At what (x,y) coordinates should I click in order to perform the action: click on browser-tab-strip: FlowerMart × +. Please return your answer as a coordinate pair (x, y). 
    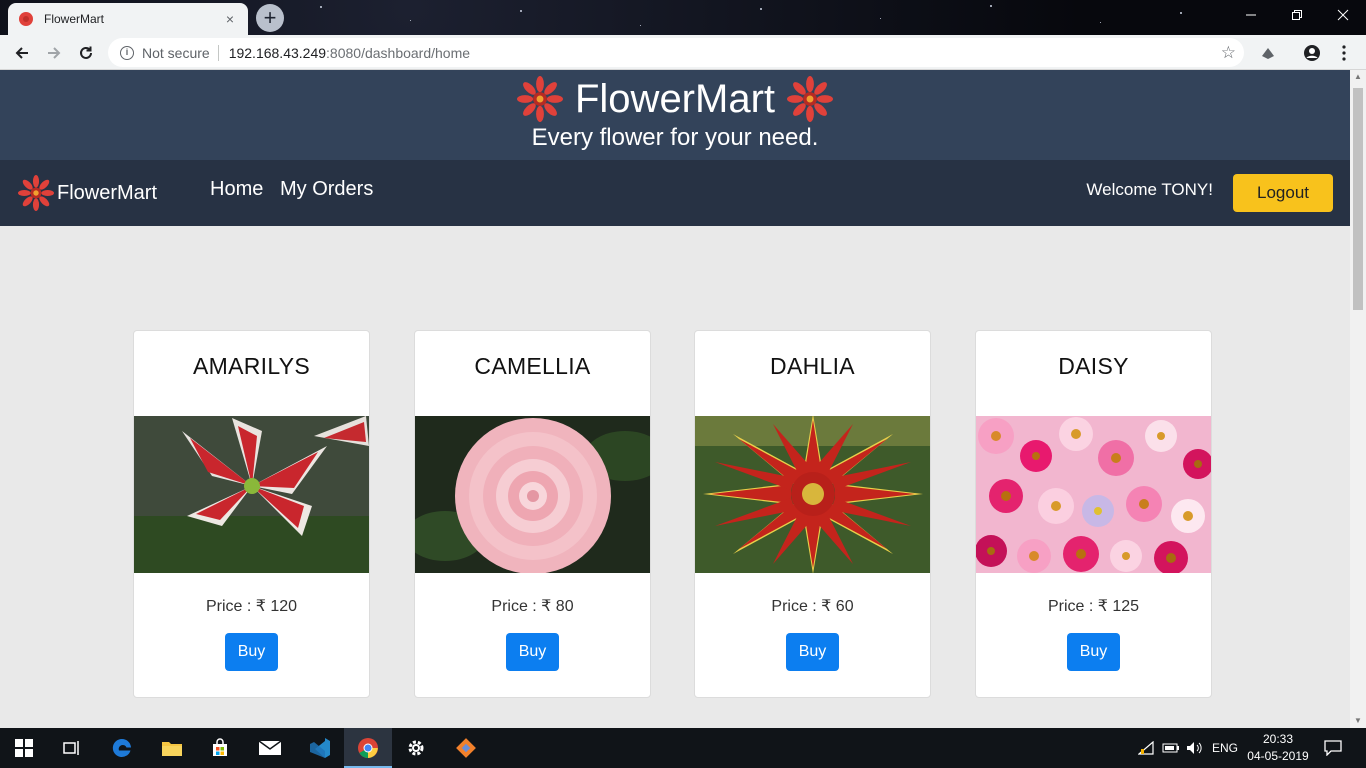
    Looking at the image, I should click on (683, 17).